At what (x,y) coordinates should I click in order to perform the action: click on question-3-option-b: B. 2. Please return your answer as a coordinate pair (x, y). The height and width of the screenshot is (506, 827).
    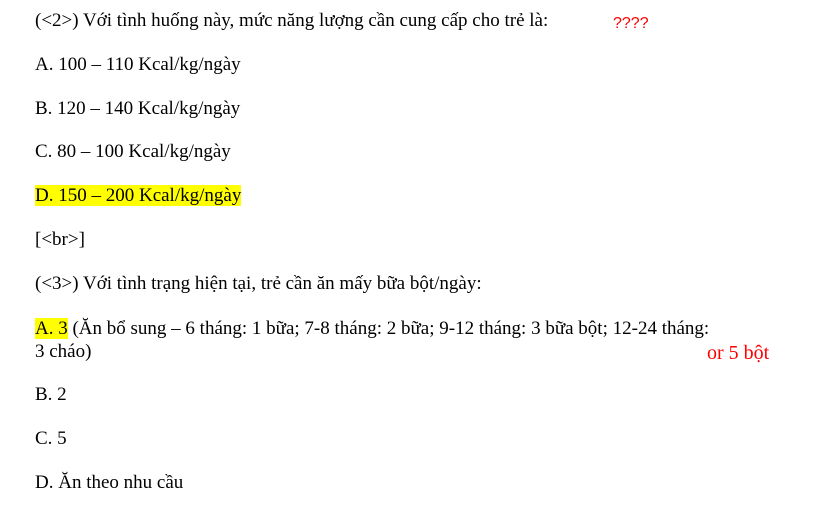
    Looking at the image, I should click on (51, 394).